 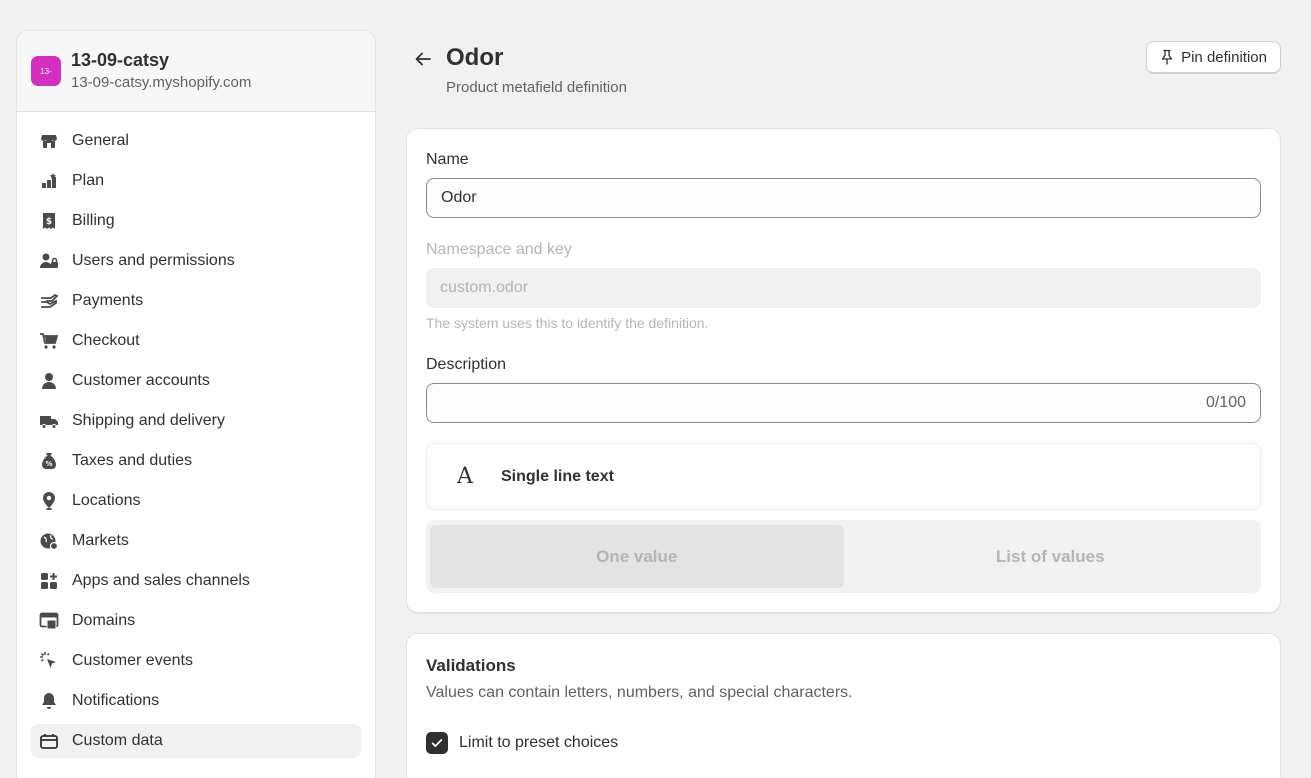 I want to click on sidebar-item-label: Billing, so click(x=93, y=220).